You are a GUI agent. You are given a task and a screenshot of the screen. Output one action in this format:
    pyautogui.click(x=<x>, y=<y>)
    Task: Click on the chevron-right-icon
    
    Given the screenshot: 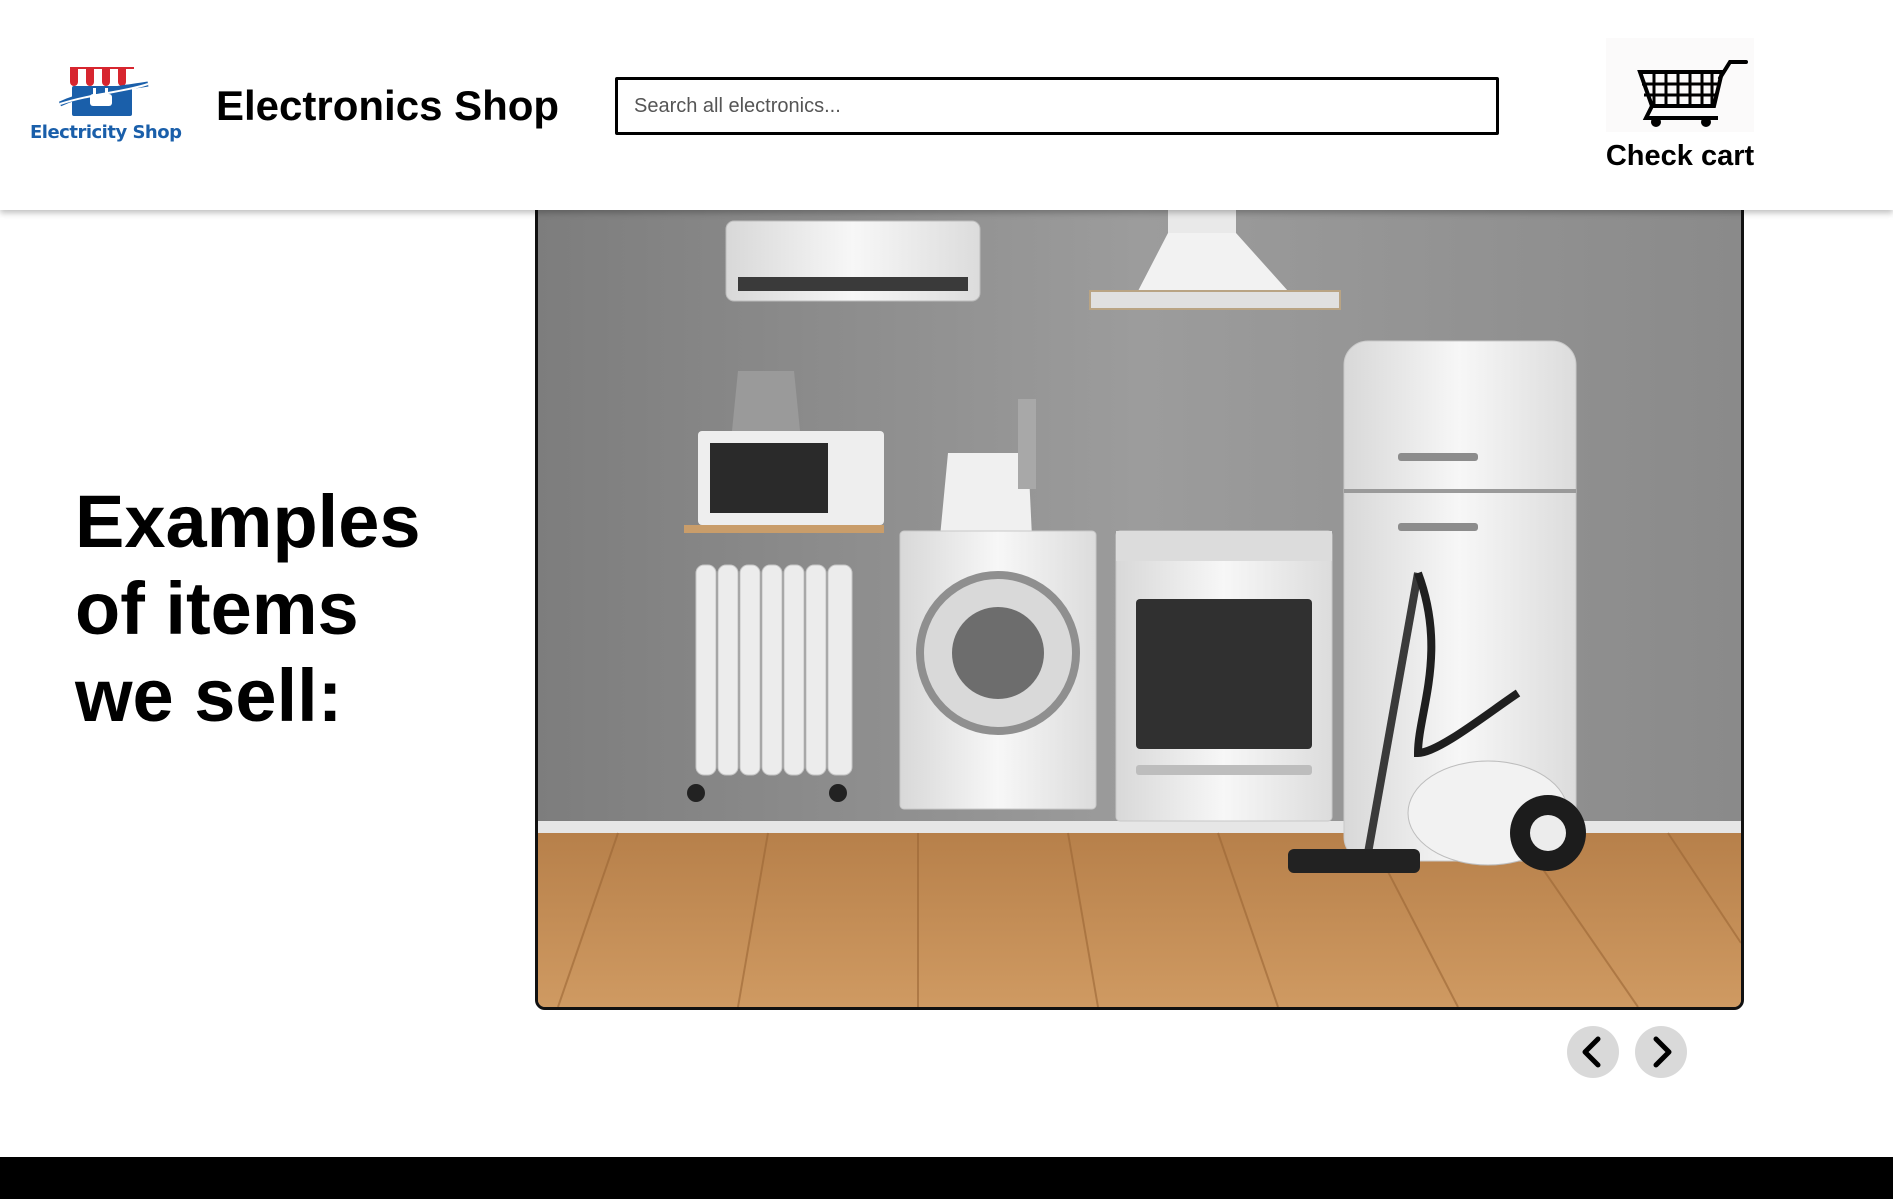 What is the action you would take?
    pyautogui.click(x=1662, y=1052)
    